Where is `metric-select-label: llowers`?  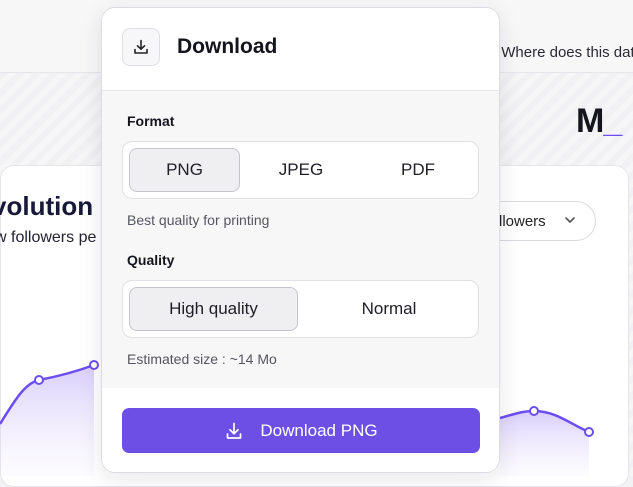 metric-select-label: llowers is located at coordinates (522, 221).